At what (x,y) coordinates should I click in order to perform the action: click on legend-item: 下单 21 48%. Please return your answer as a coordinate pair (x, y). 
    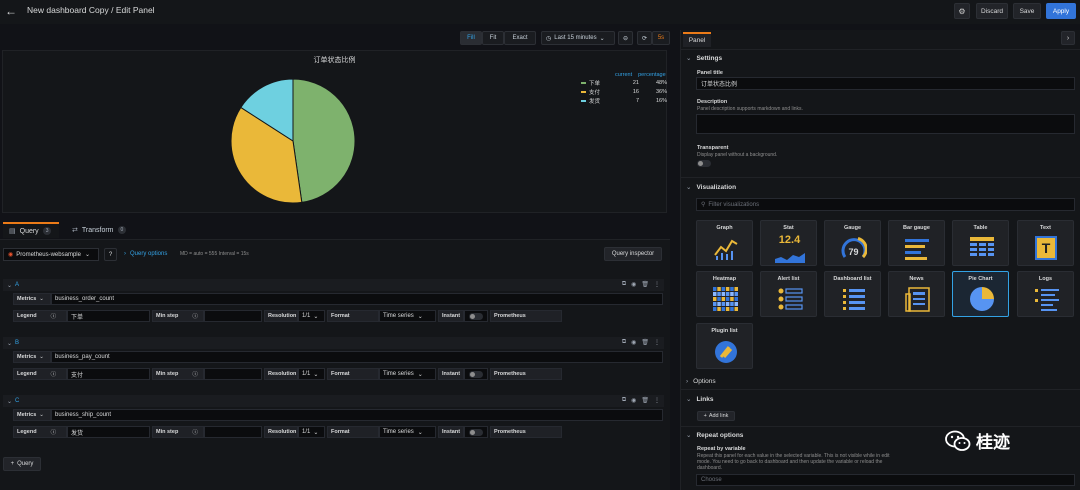
    Looking at the image, I should click on (624, 83).